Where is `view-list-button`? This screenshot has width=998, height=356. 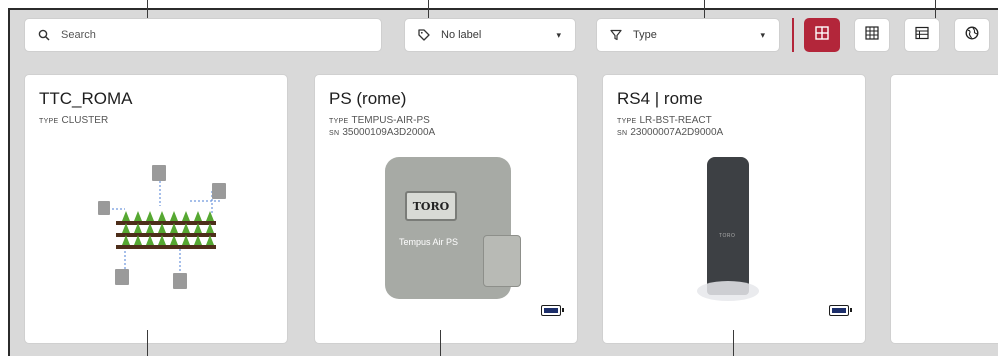 view-list-button is located at coordinates (922, 35).